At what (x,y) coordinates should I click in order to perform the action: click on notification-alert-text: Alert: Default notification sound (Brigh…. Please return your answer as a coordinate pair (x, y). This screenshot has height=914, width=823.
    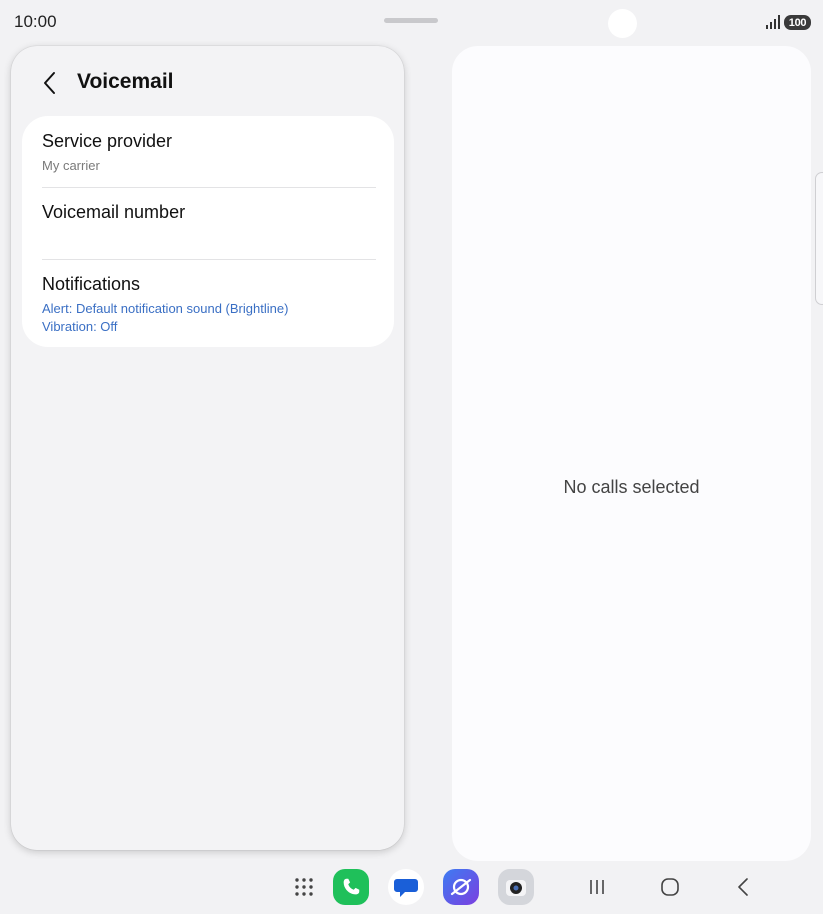
    Looking at the image, I should click on (165, 308).